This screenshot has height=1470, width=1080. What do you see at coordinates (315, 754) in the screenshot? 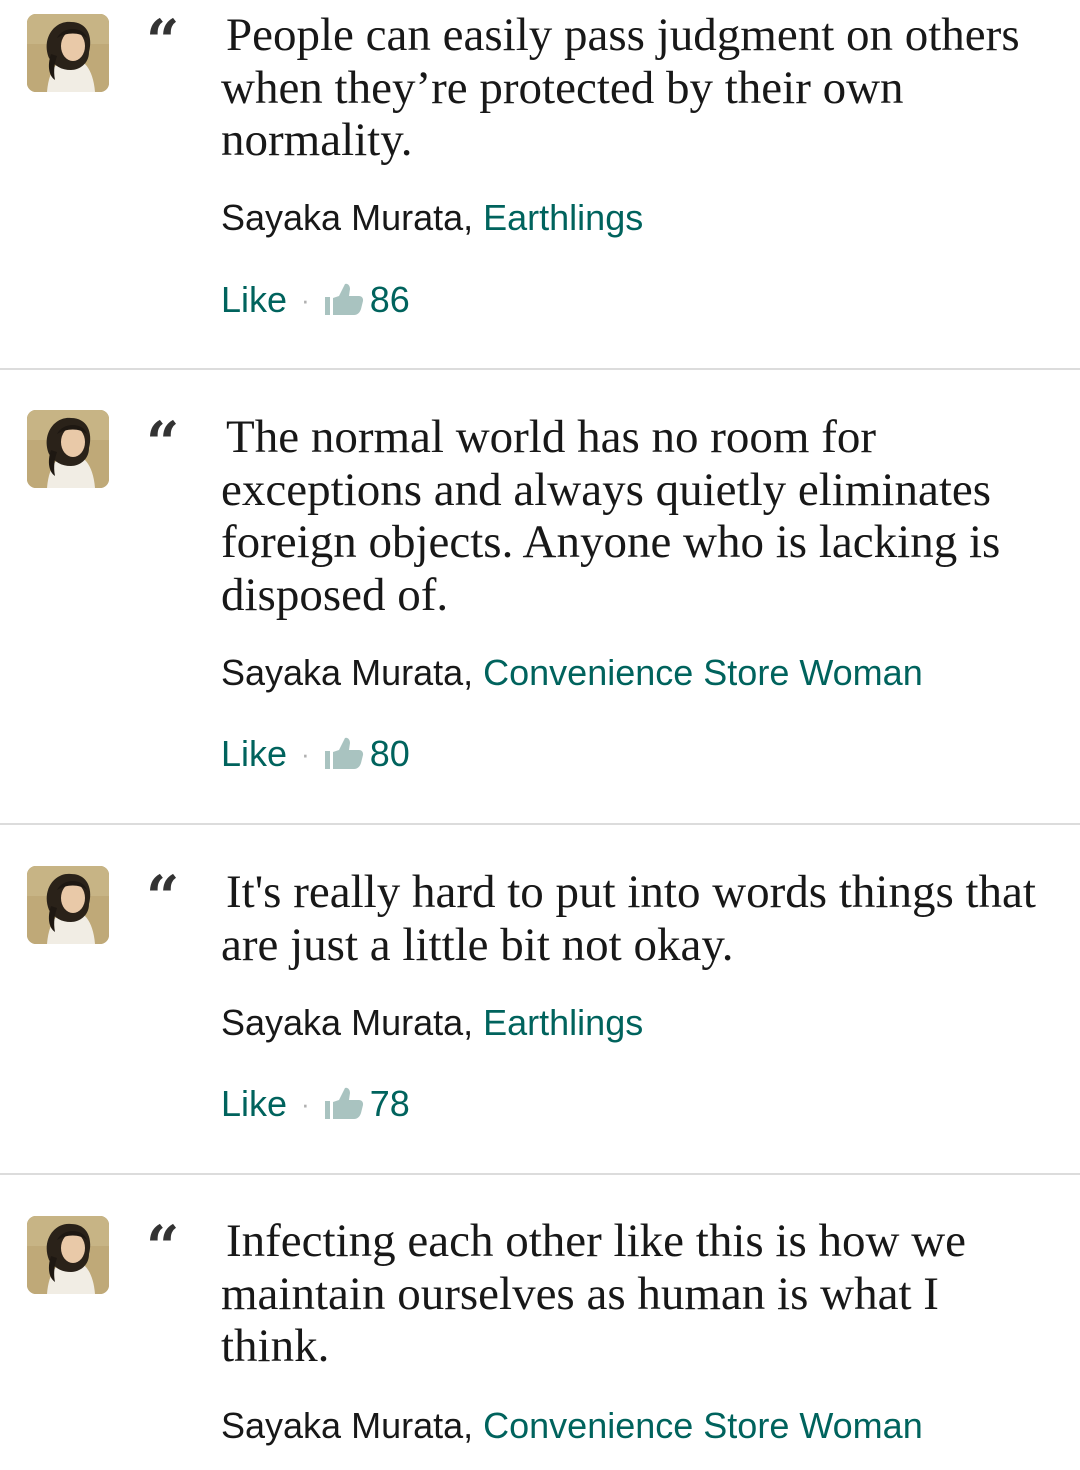
I see `like-row: Like · 80` at bounding box center [315, 754].